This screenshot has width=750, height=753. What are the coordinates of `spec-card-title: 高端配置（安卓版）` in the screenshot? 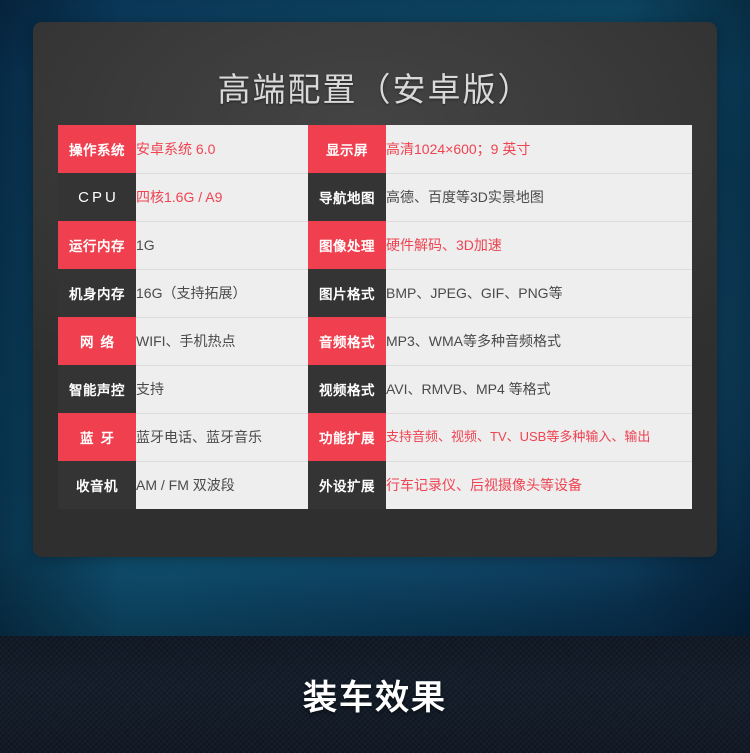 It's located at (375, 89).